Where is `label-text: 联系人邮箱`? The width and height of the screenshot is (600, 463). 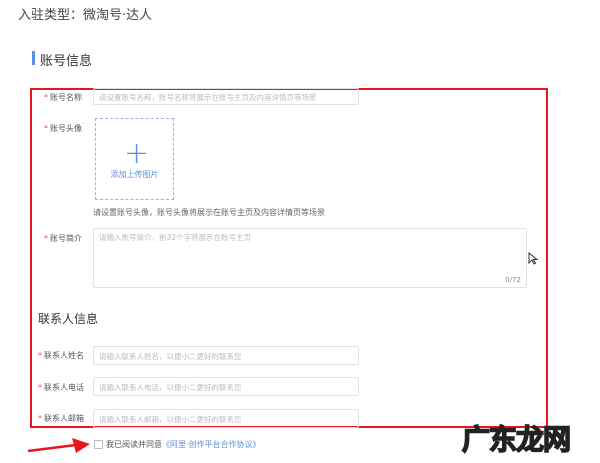
label-text: 联系人邮箱 is located at coordinates (64, 418).